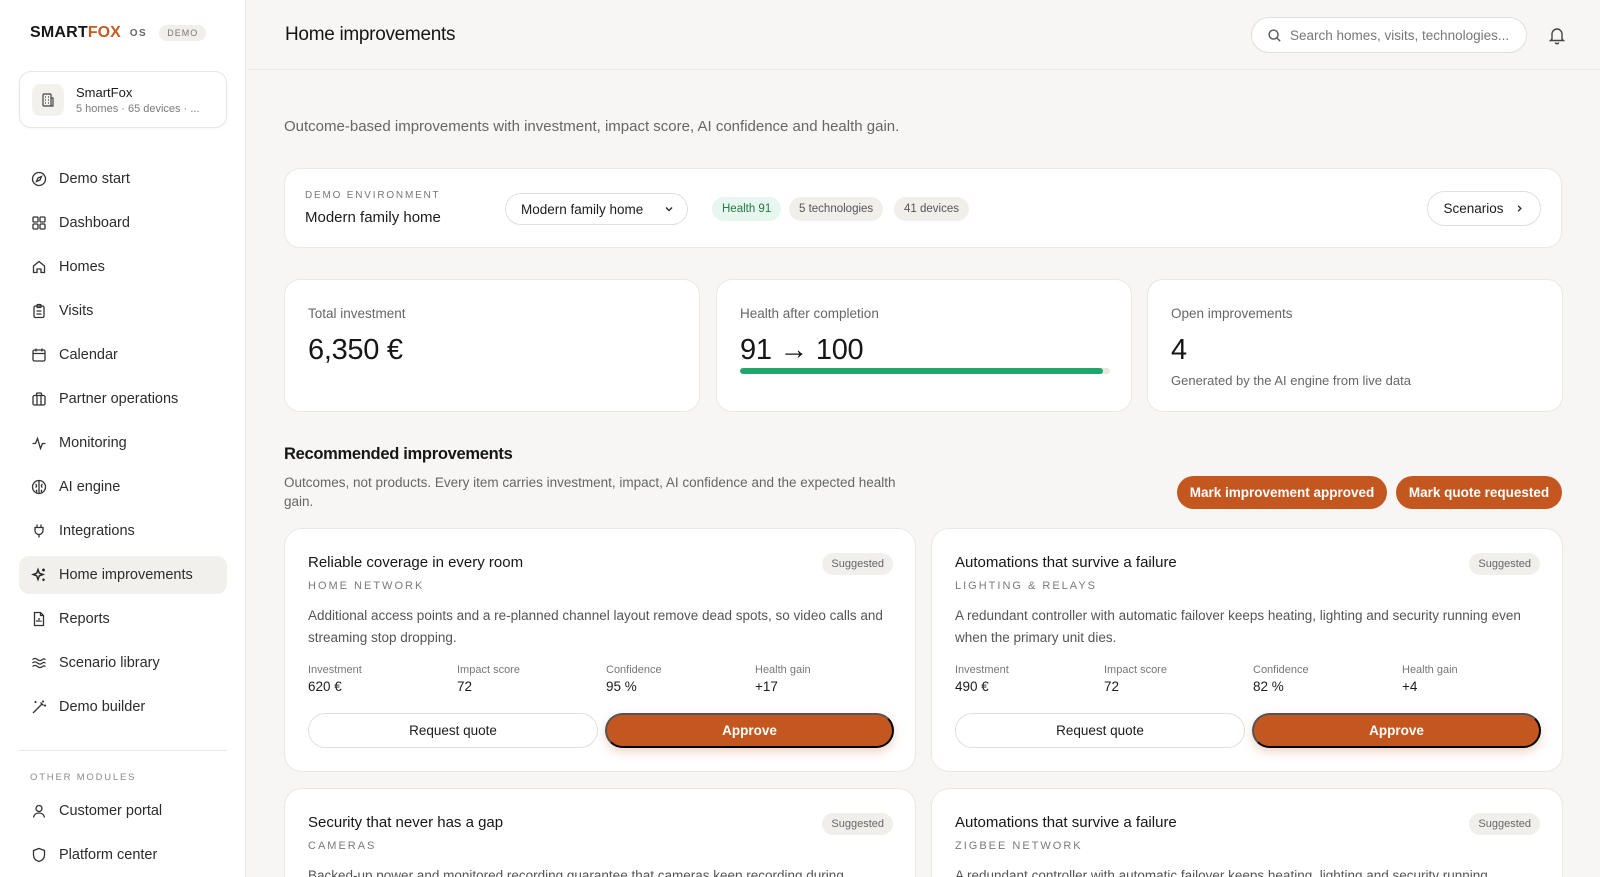 This screenshot has height=877, width=1600. What do you see at coordinates (39, 311) in the screenshot?
I see `clipboard-icon` at bounding box center [39, 311].